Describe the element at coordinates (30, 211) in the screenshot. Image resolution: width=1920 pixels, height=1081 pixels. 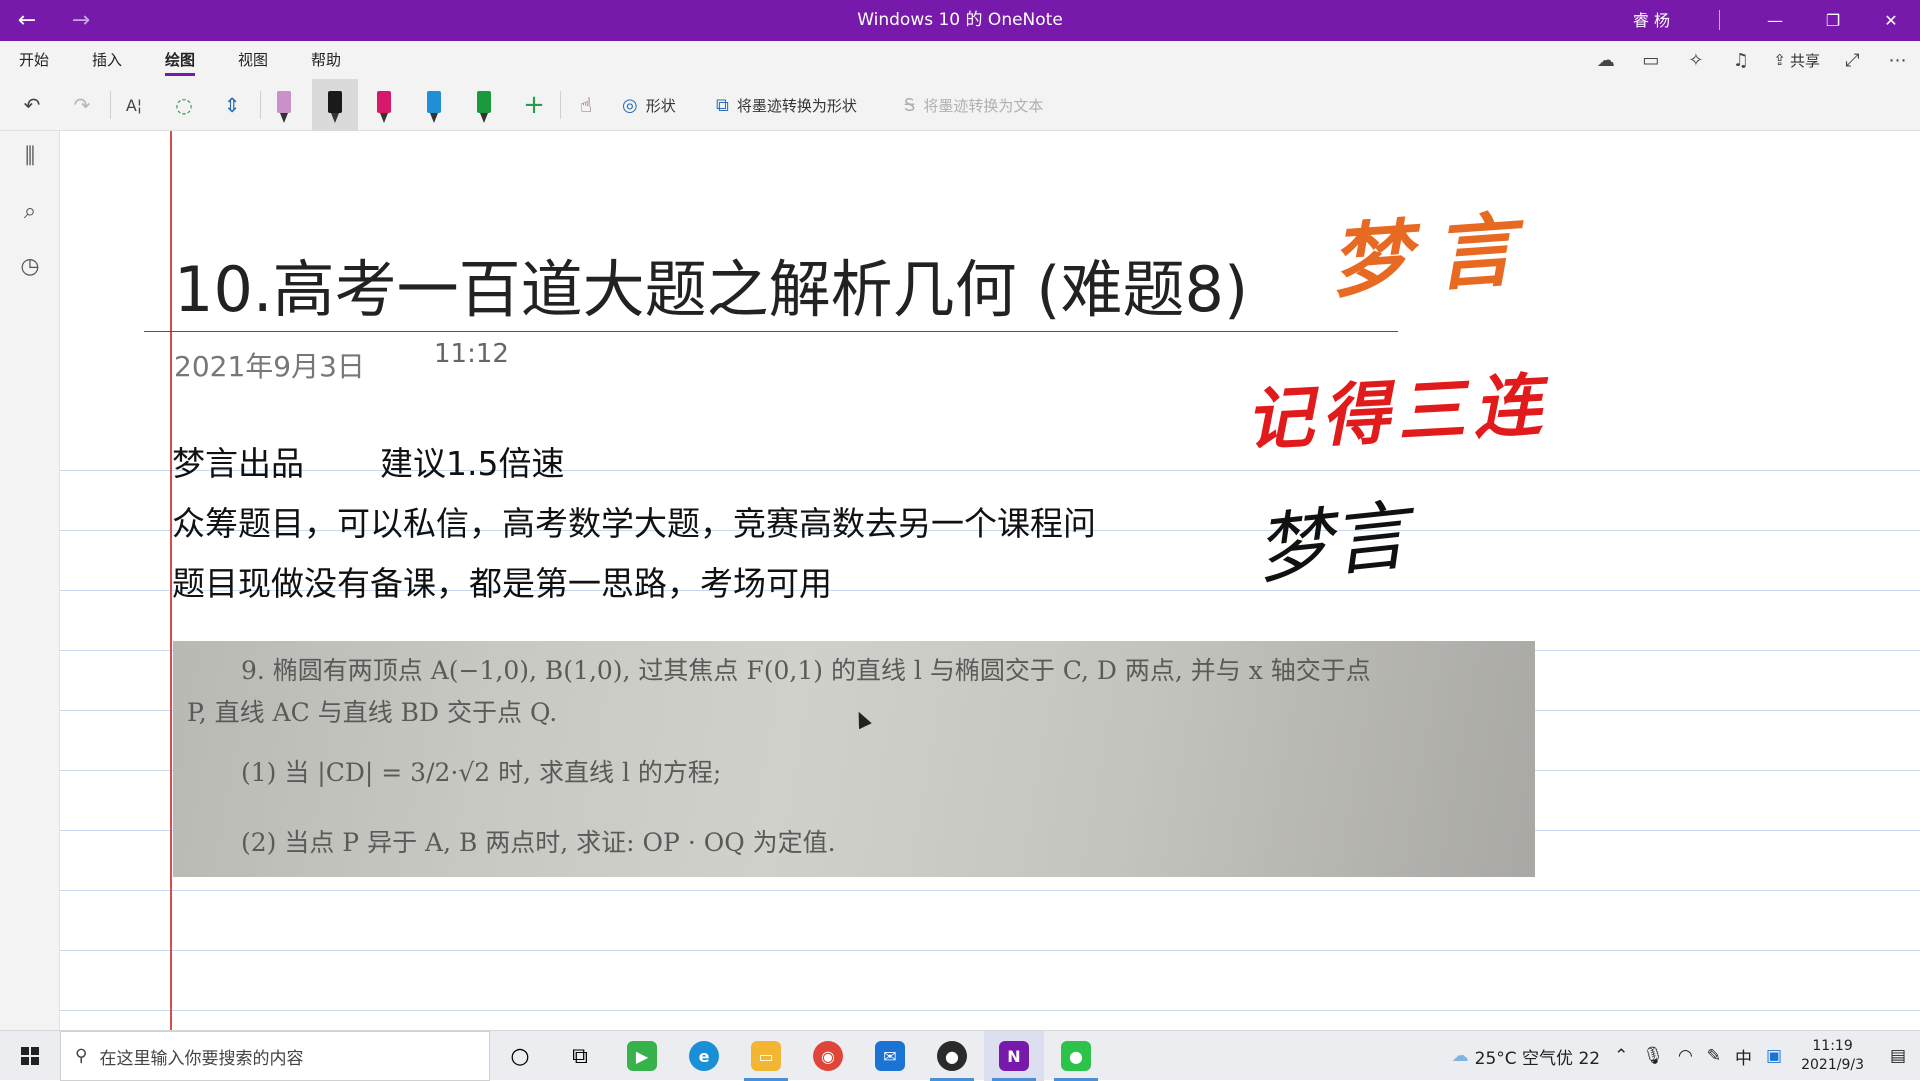
I see `search-icon: ⌕` at that location.